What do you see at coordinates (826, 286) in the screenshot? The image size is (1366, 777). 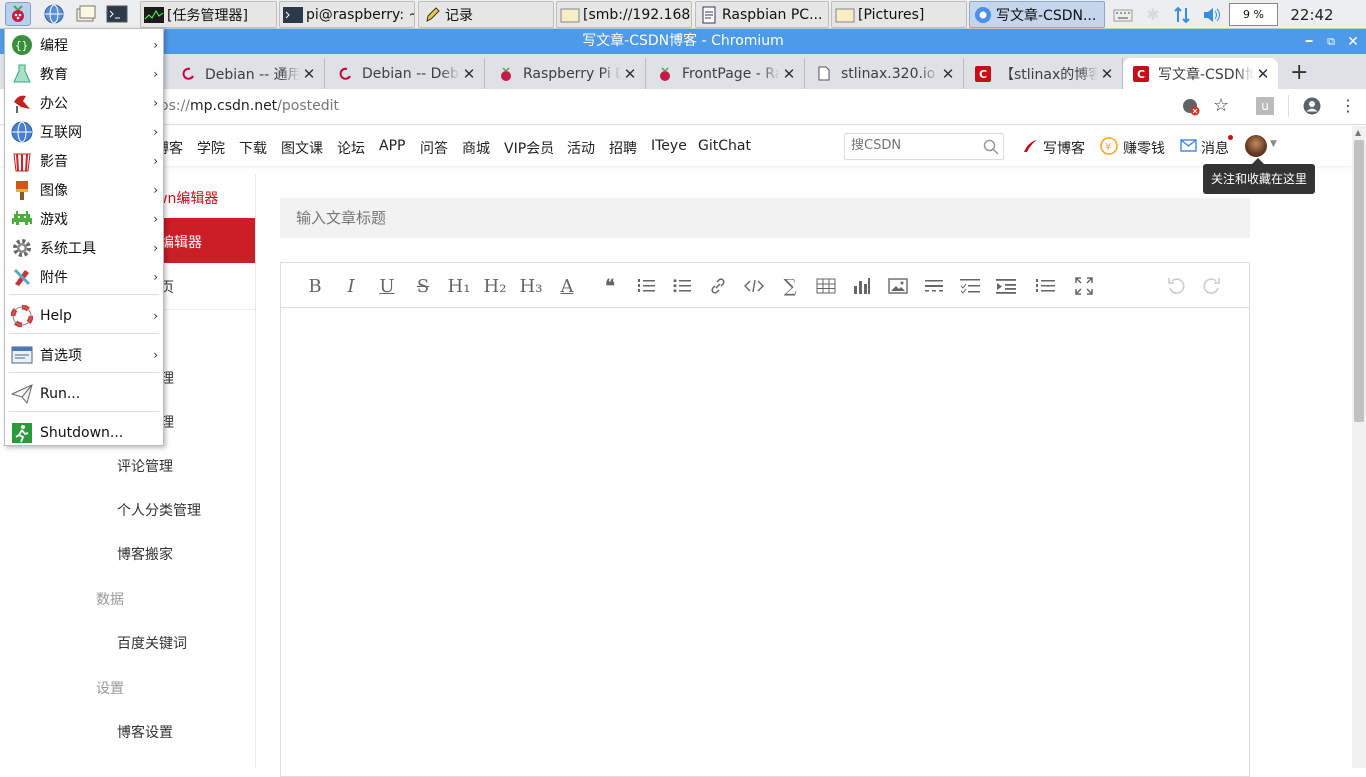 I see `table-icon` at bounding box center [826, 286].